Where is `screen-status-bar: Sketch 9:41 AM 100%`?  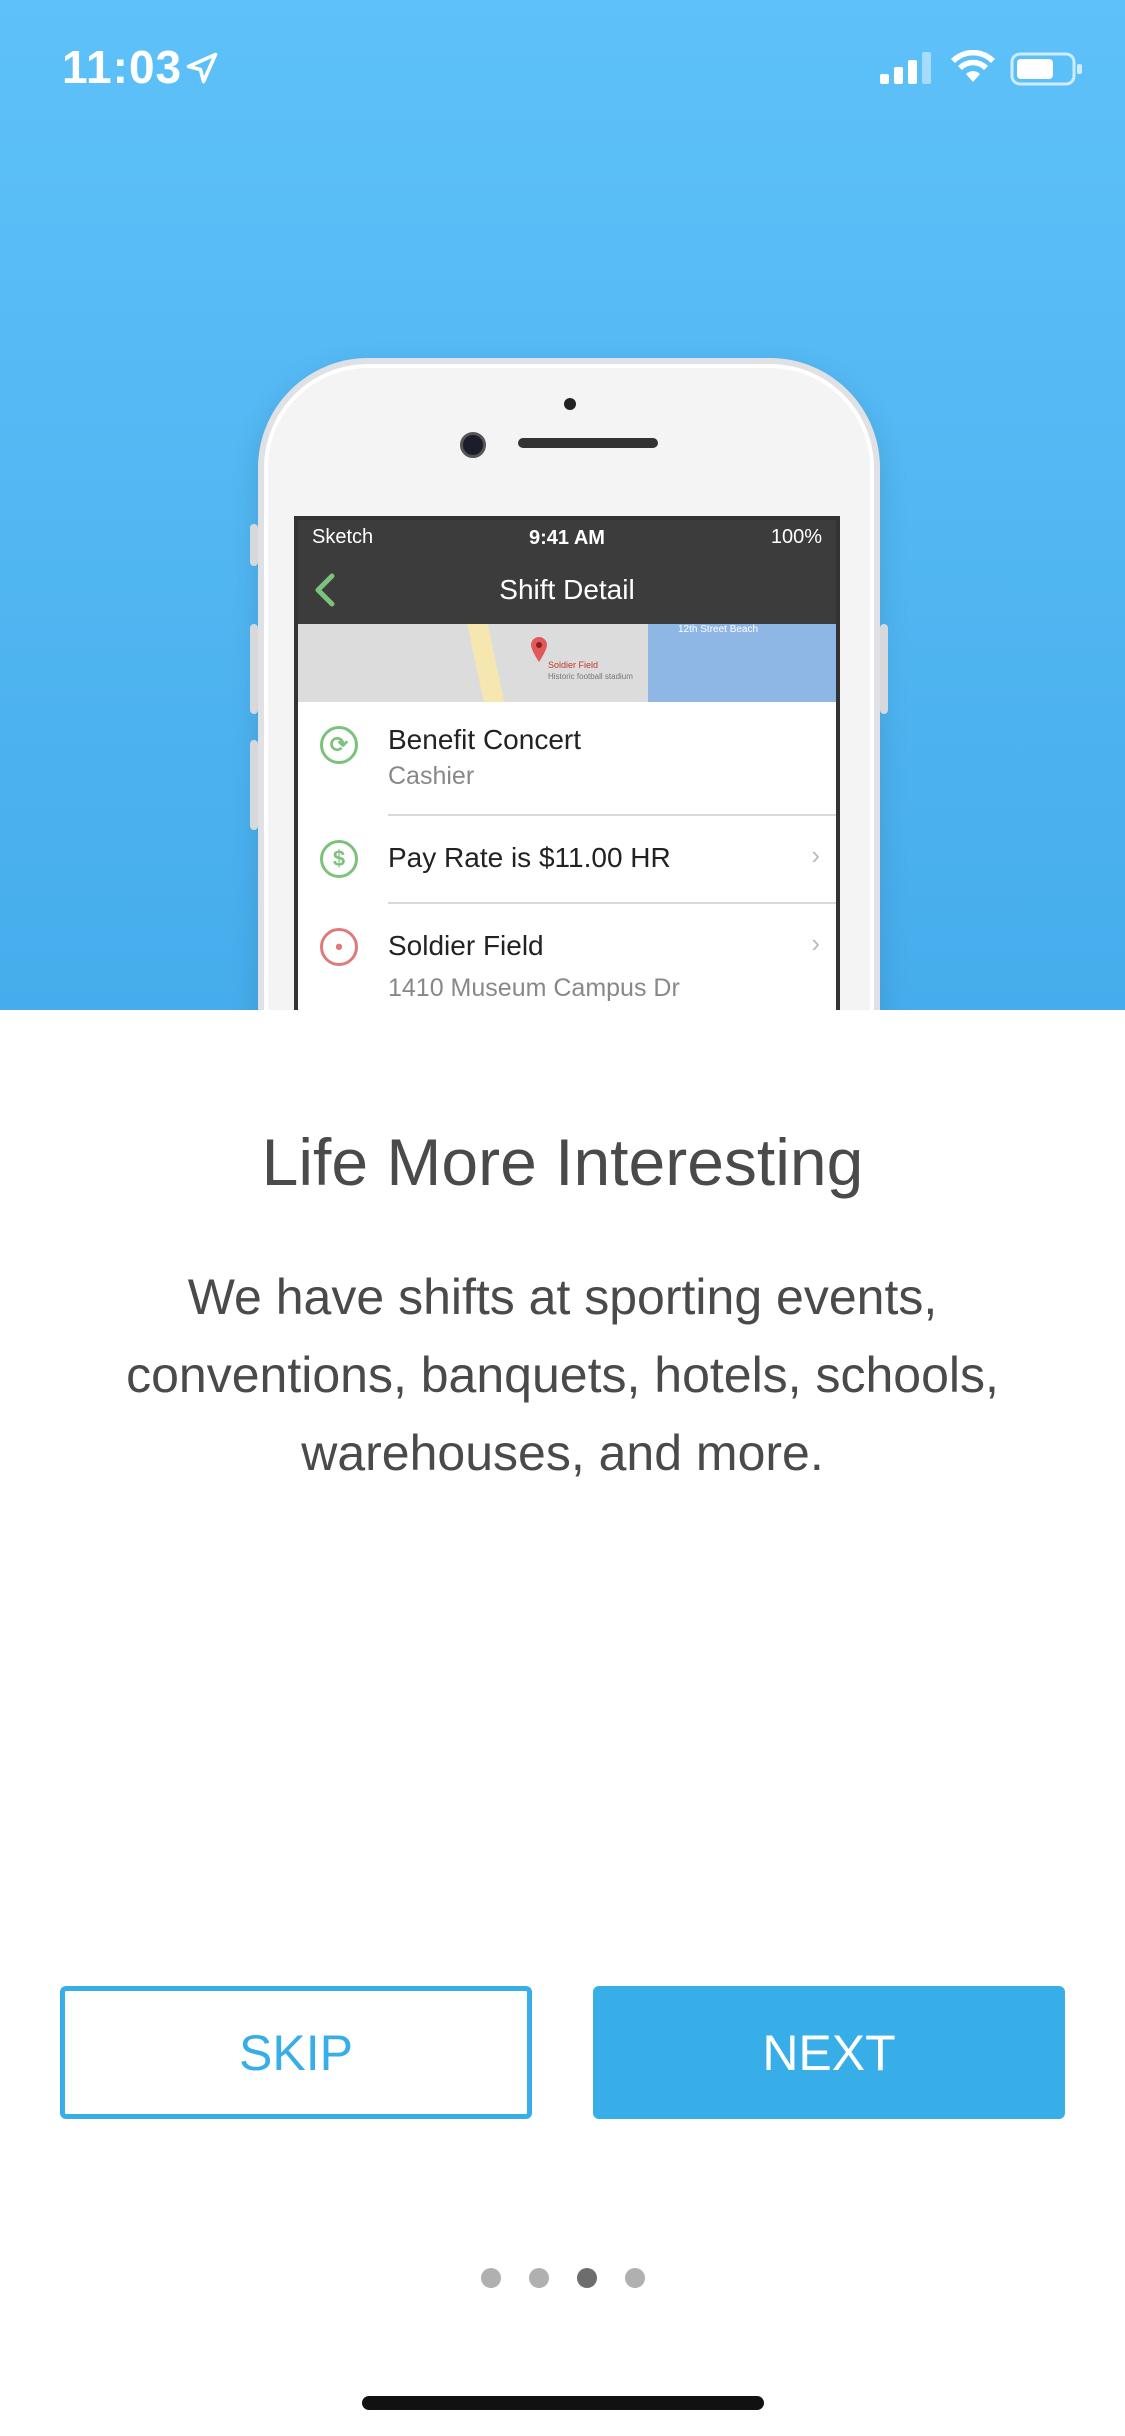
screen-status-bar: Sketch 9:41 AM 100% is located at coordinates (567, 537).